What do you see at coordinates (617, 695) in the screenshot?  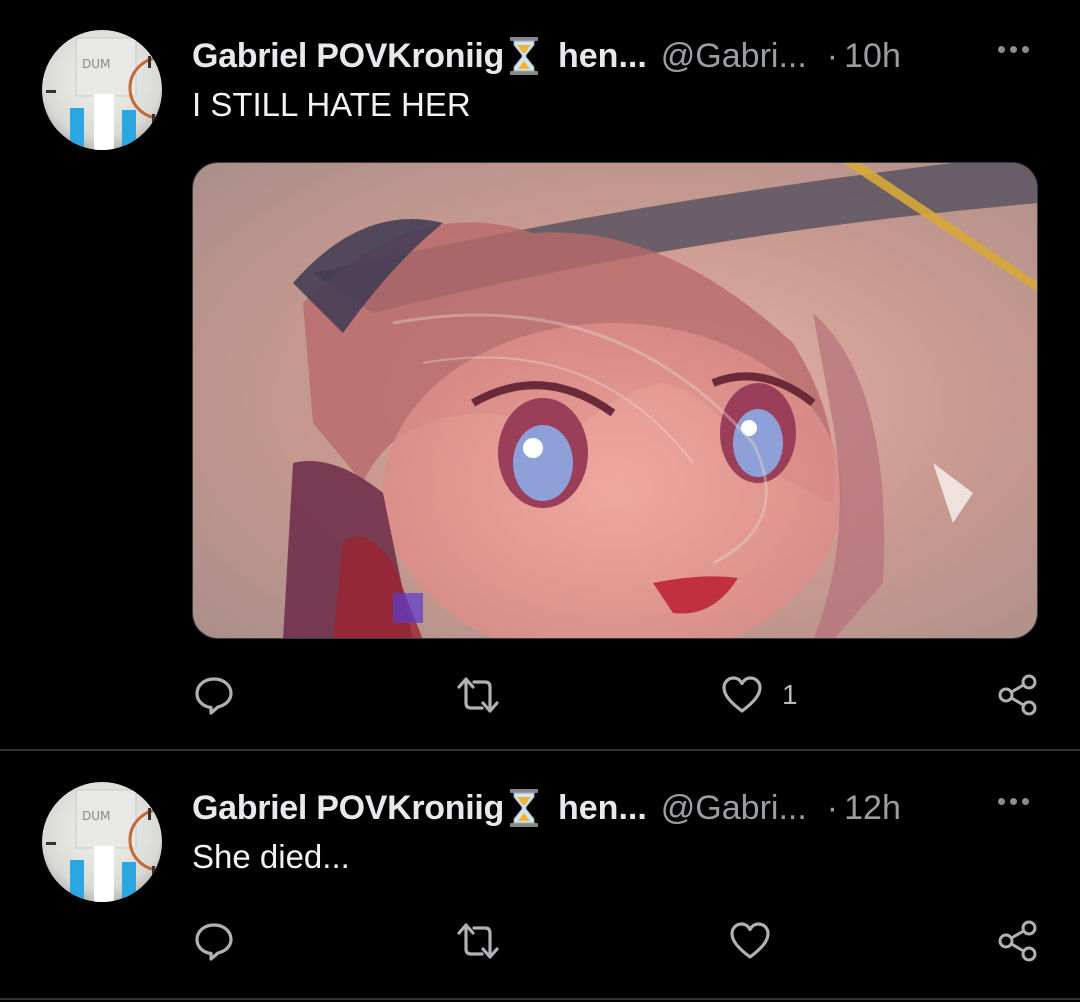 I see `tweet-actions: 1` at bounding box center [617, 695].